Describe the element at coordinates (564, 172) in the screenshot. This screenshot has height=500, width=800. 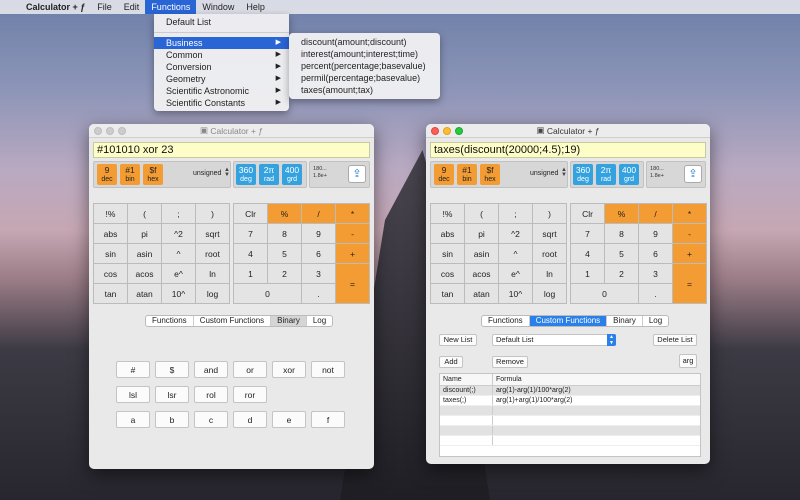
I see `stepper-icon: ▲ ▼` at that location.